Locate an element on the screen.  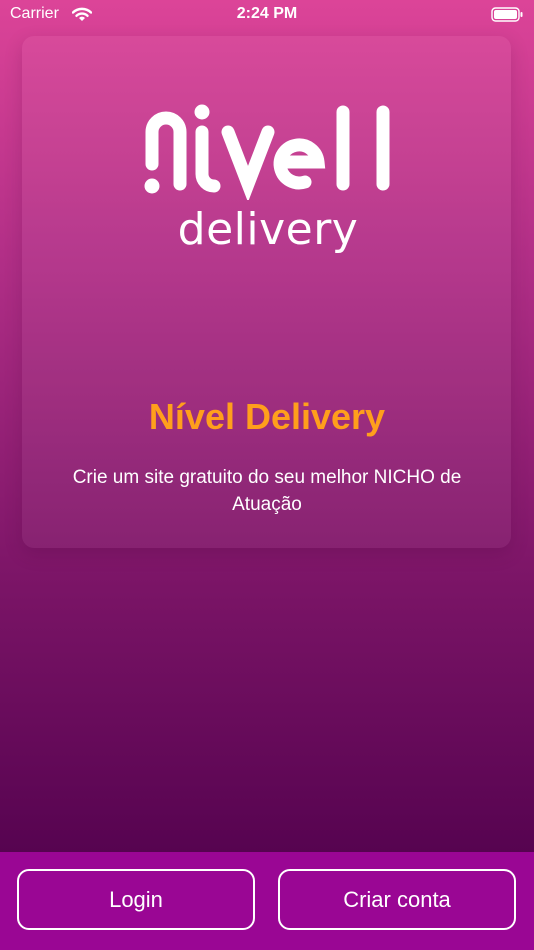
status-time: 2:24 PM is located at coordinates (267, 13).